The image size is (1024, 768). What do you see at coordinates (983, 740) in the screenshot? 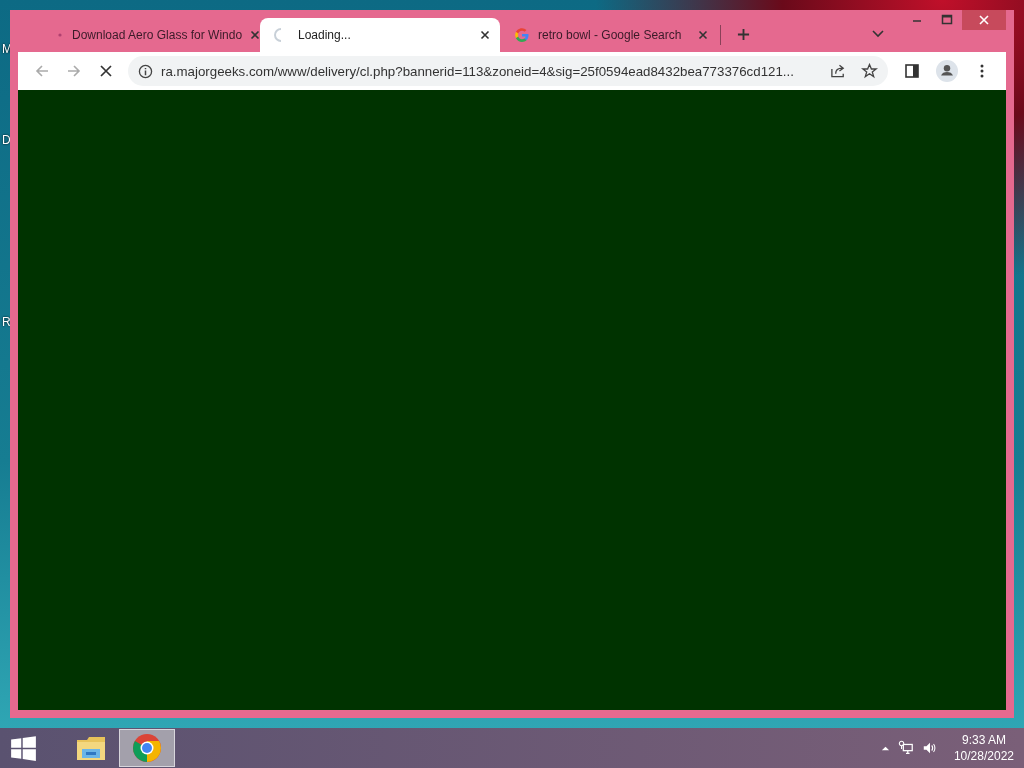
I see `clock-time: 9:33 AM` at bounding box center [983, 740].